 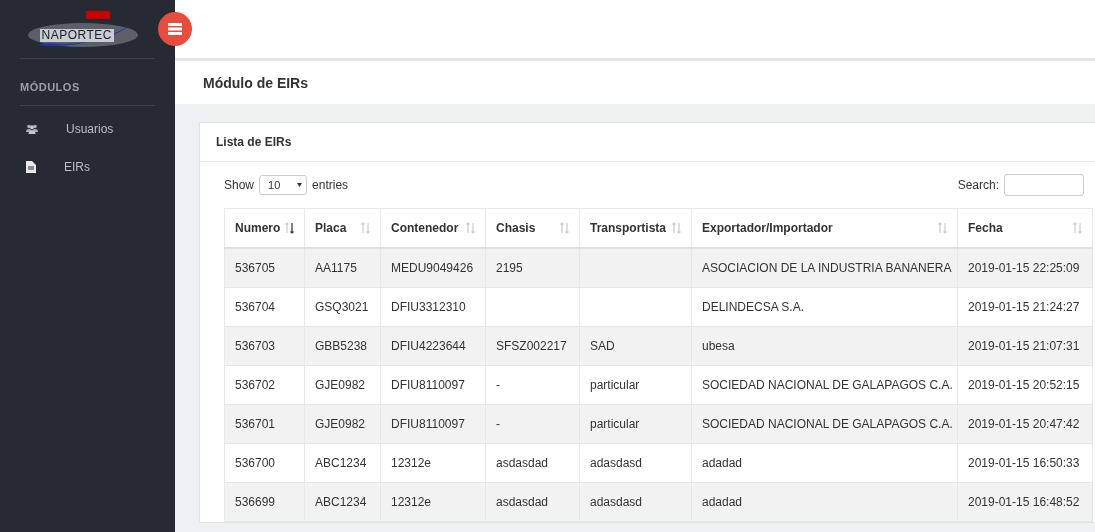 What do you see at coordinates (827, 268) in the screenshot?
I see `table-cell: ASOCIACION DE LA INDUSTRIA BANANERA` at bounding box center [827, 268].